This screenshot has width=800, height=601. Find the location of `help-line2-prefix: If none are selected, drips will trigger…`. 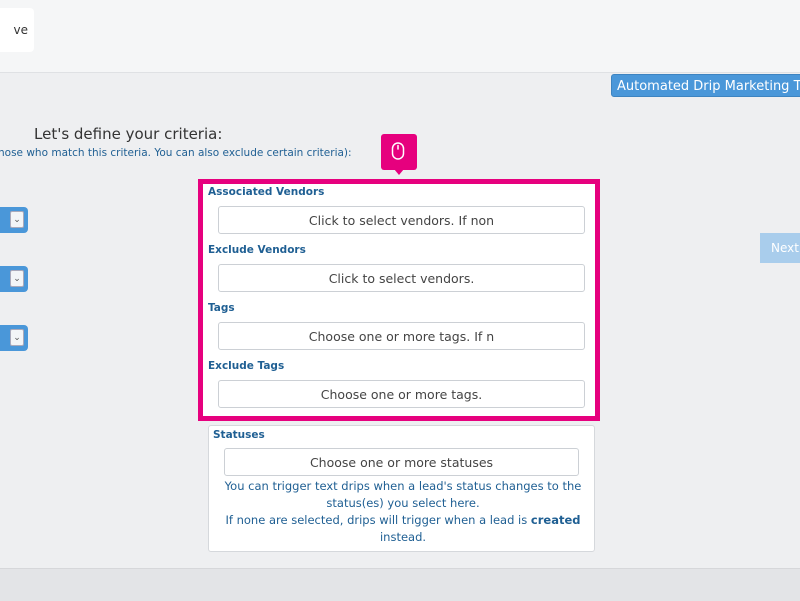

help-line2-prefix: If none are selected, drips will trigger… is located at coordinates (378, 520).